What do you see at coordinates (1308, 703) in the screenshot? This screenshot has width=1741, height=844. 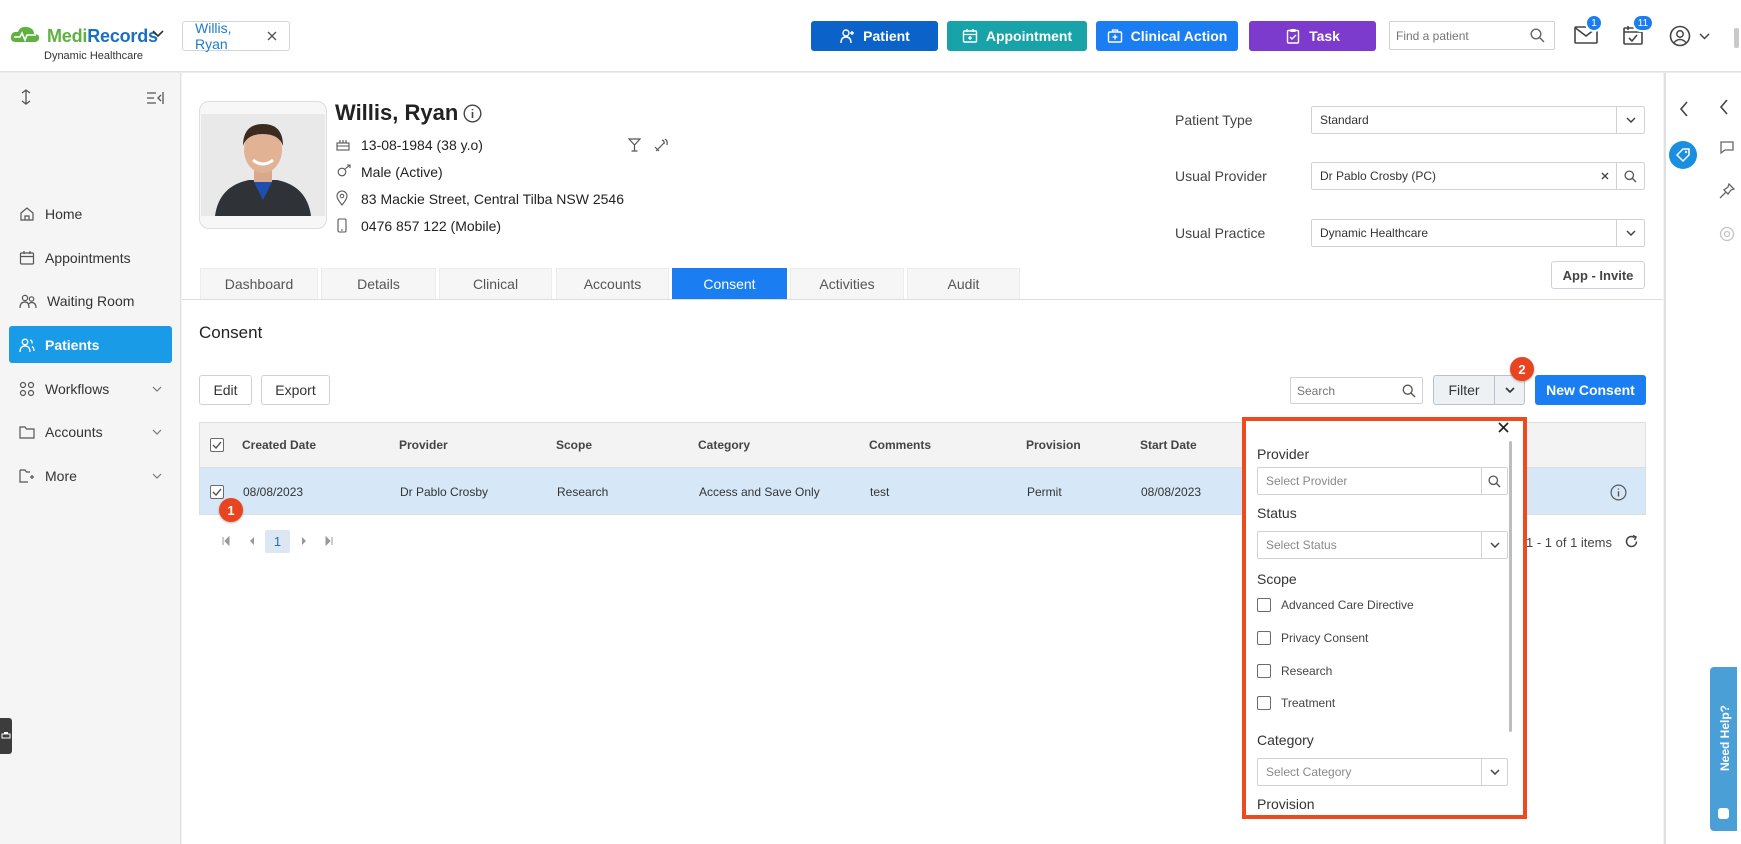 I see `scope-option-label: Treatment` at bounding box center [1308, 703].